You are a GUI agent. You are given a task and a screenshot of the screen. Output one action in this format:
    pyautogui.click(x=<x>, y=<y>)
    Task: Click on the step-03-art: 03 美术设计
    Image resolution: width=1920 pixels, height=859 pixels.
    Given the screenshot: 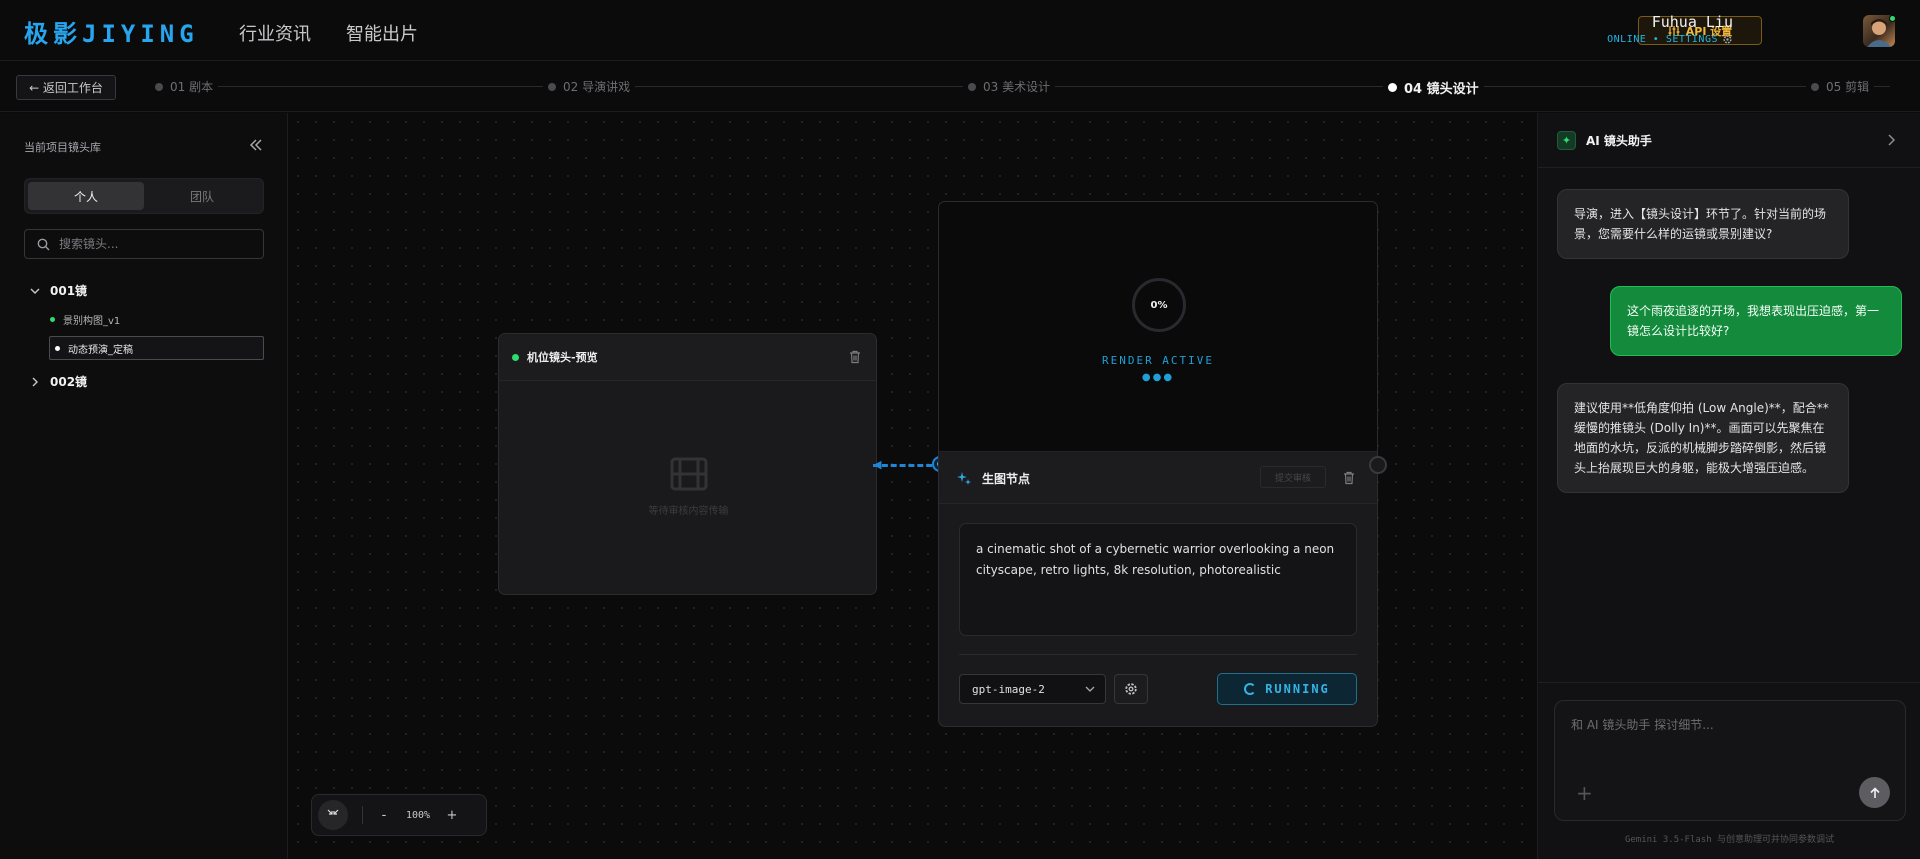 What is the action you would take?
    pyautogui.click(x=1009, y=86)
    